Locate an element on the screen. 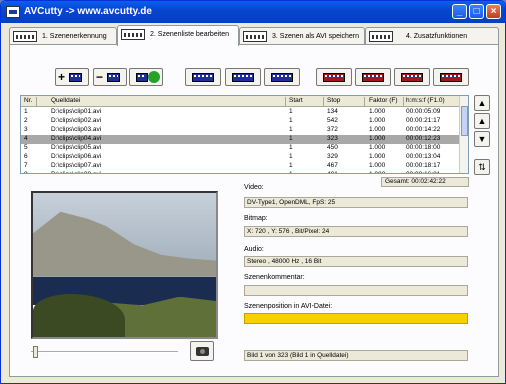 This screenshot has height=384, width=506. window-title: AVCutty -> www.avcutty.de is located at coordinates (88, 11).